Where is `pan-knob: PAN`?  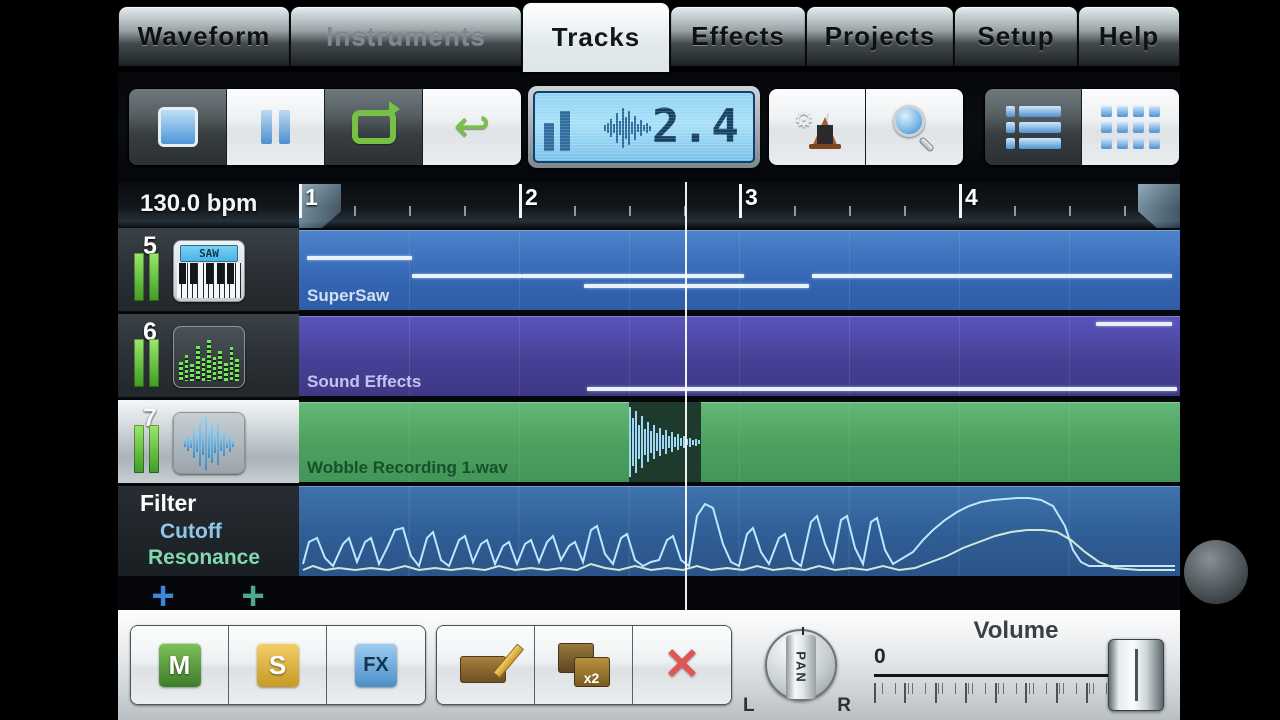 pan-knob: PAN is located at coordinates (801, 664).